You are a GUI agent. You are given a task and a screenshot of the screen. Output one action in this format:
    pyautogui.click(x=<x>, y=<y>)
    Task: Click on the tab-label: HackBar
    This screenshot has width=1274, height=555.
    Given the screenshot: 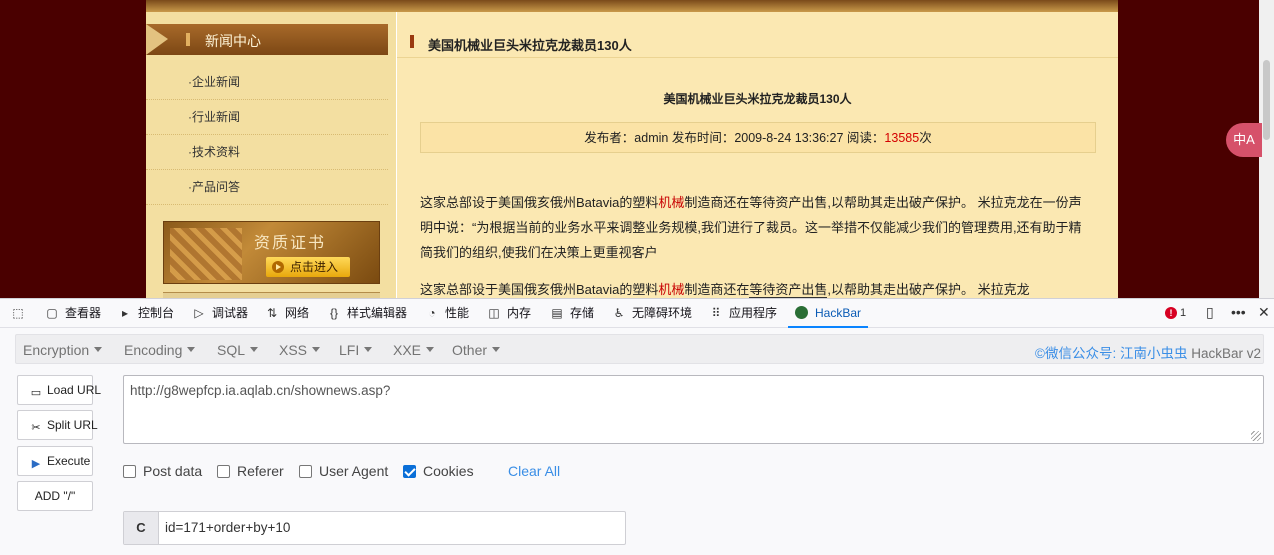 What is the action you would take?
    pyautogui.click(x=838, y=313)
    